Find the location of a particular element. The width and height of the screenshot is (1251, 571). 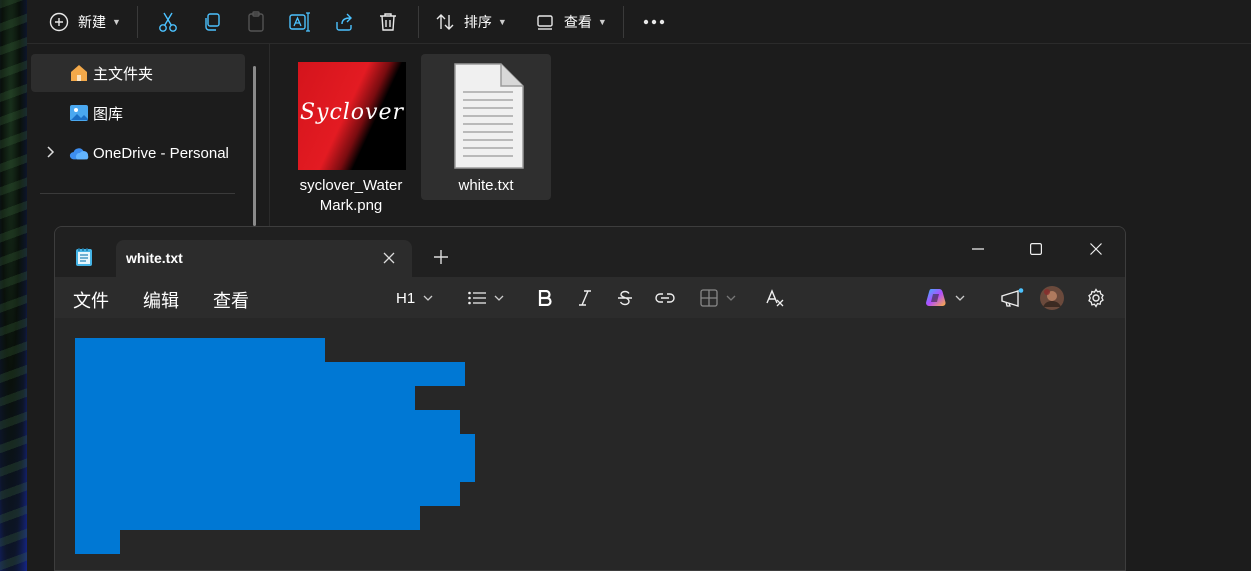

delete-button is located at coordinates (388, 22).